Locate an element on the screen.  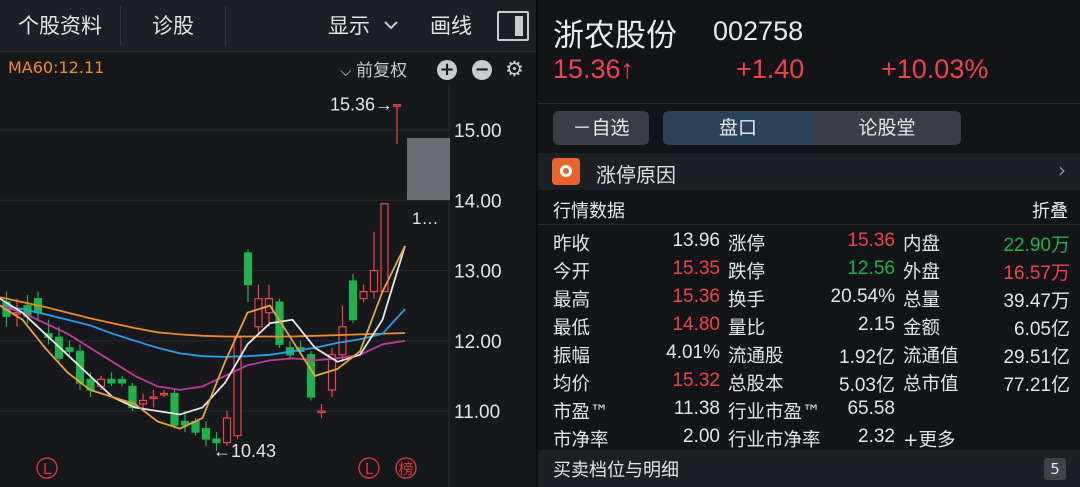
quote-label: 换手 is located at coordinates (747, 300).